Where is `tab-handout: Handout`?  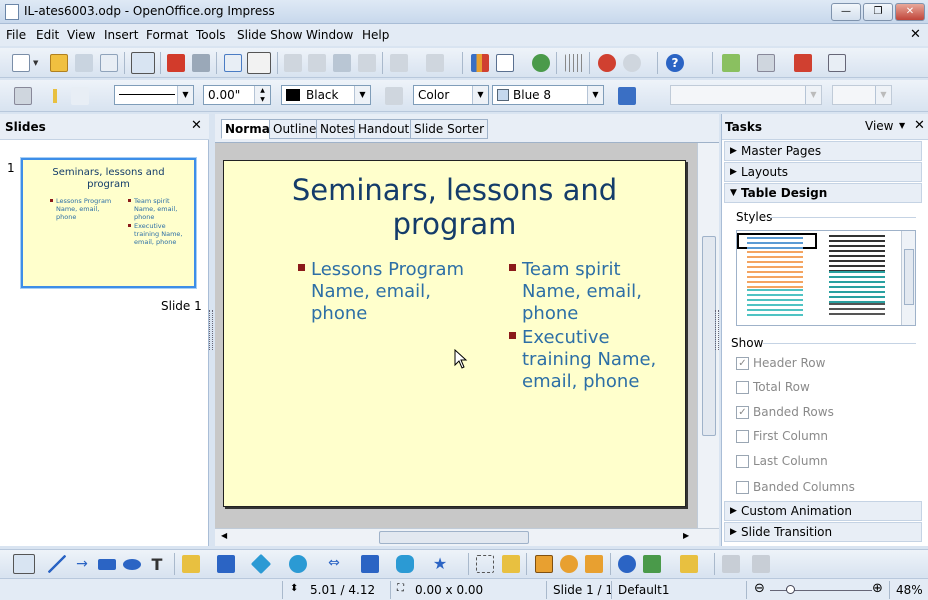
tab-handout: Handout is located at coordinates (384, 129).